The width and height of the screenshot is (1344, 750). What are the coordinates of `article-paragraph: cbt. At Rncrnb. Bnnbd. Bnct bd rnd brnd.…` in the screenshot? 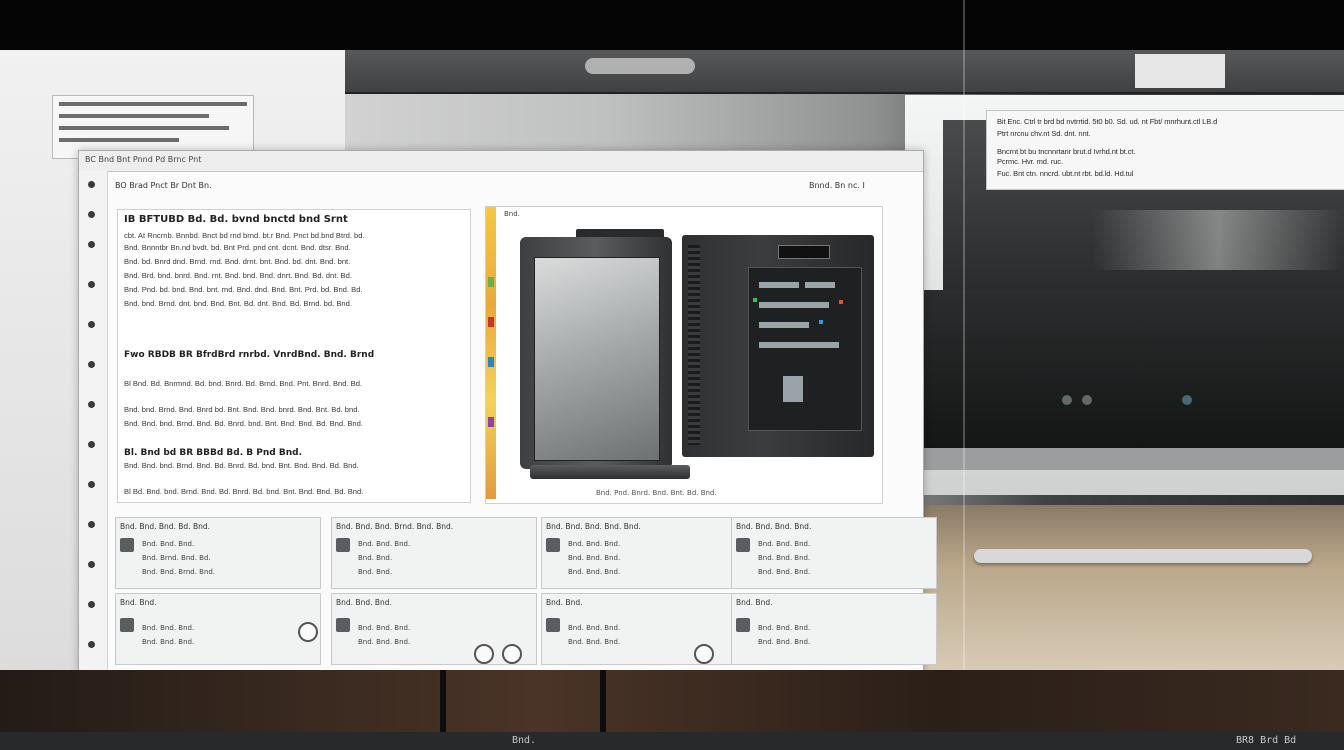 It's located at (244, 235).